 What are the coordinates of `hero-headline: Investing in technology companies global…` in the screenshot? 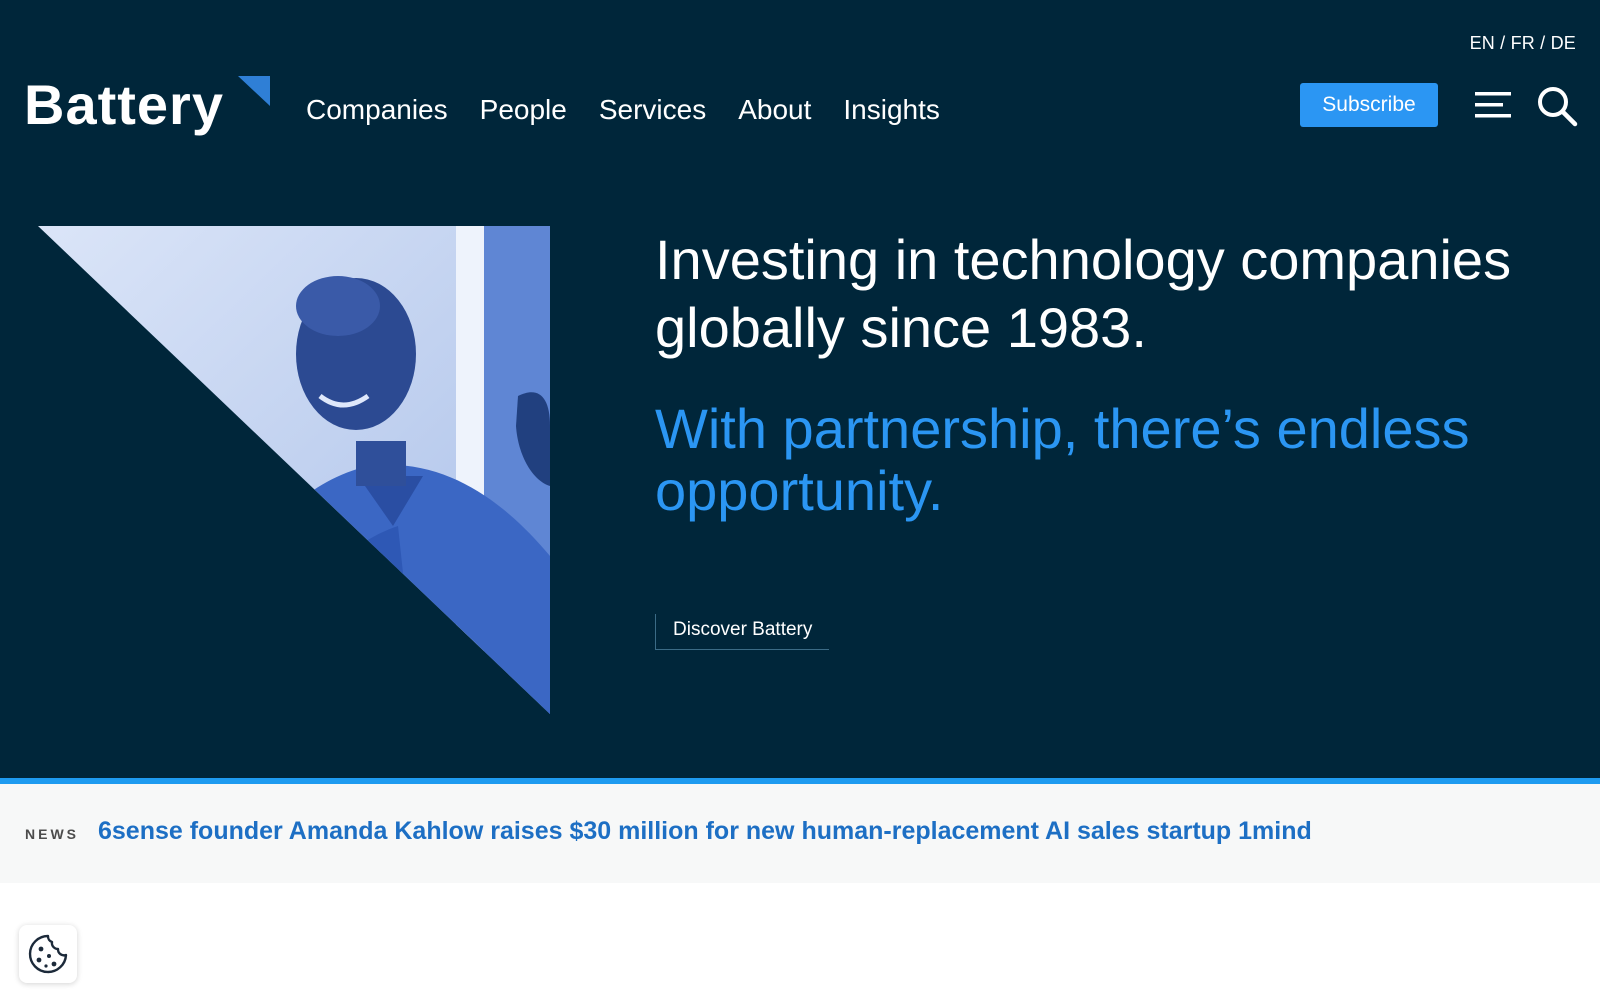 It's located at (1083, 293).